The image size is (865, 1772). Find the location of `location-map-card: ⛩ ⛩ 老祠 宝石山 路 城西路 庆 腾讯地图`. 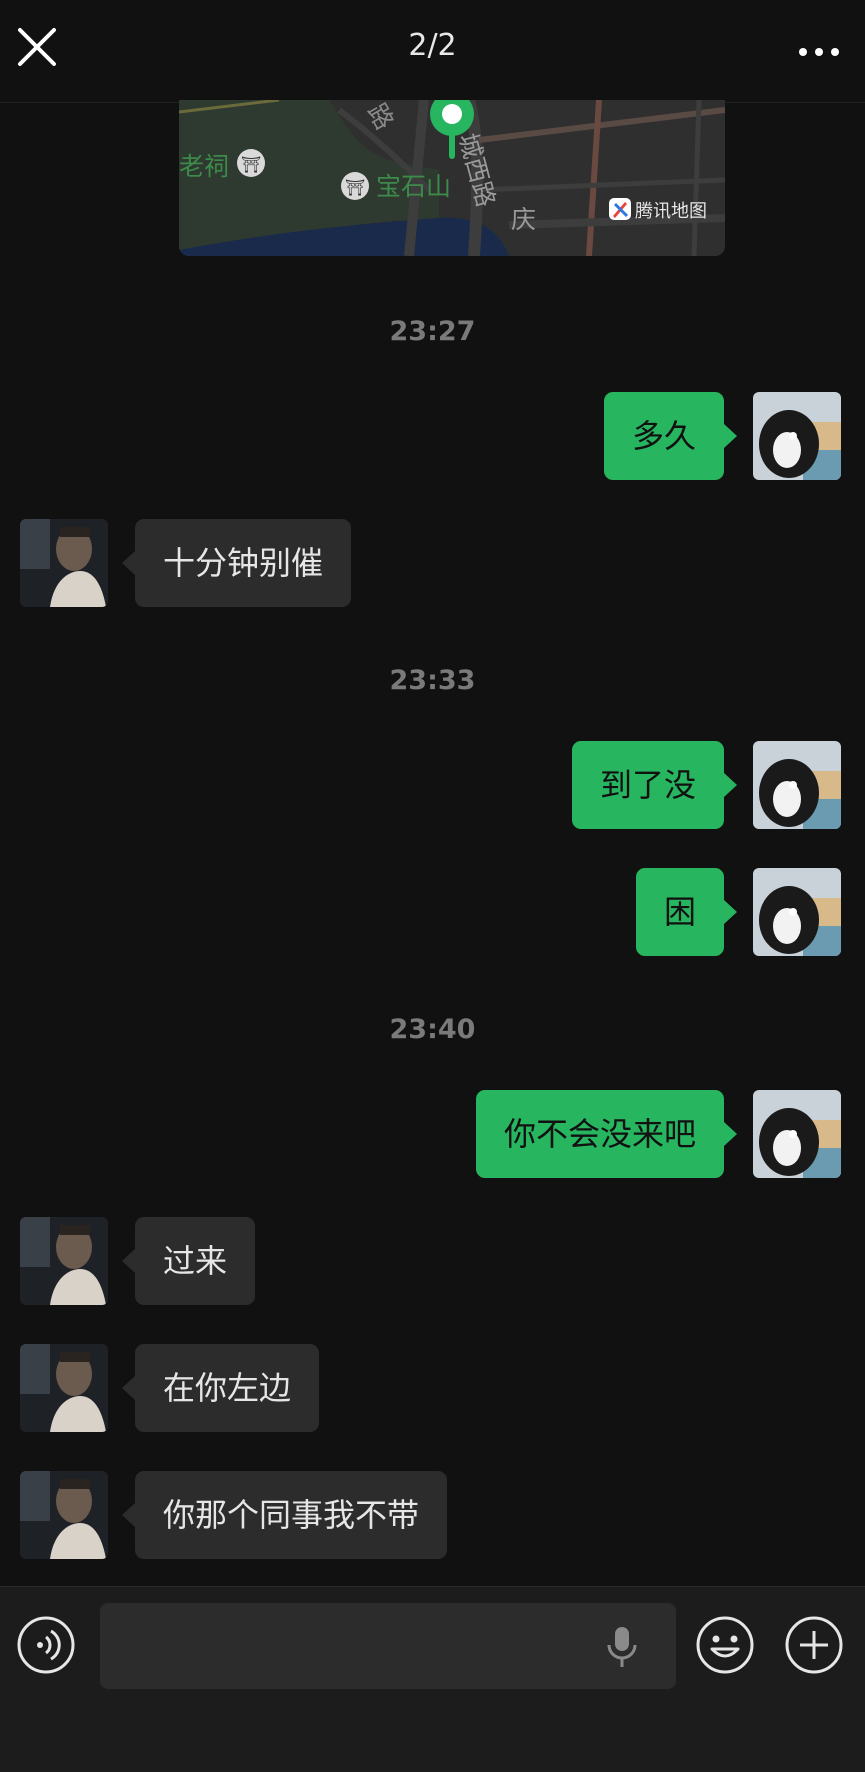

location-map-card: ⛩ ⛩ 老祠 宝石山 路 城西路 庆 腾讯地图 is located at coordinates (452, 178).